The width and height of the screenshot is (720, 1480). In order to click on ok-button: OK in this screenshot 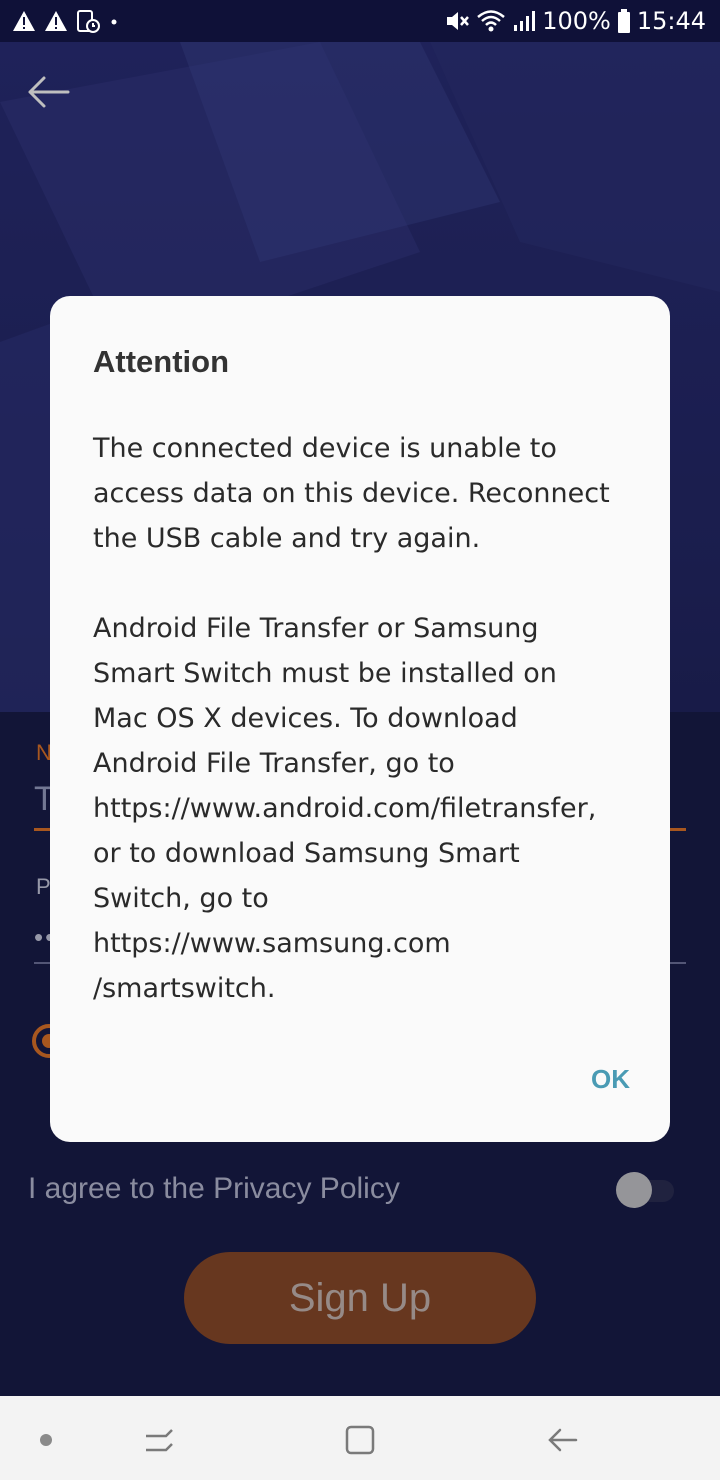, I will do `click(610, 1079)`.